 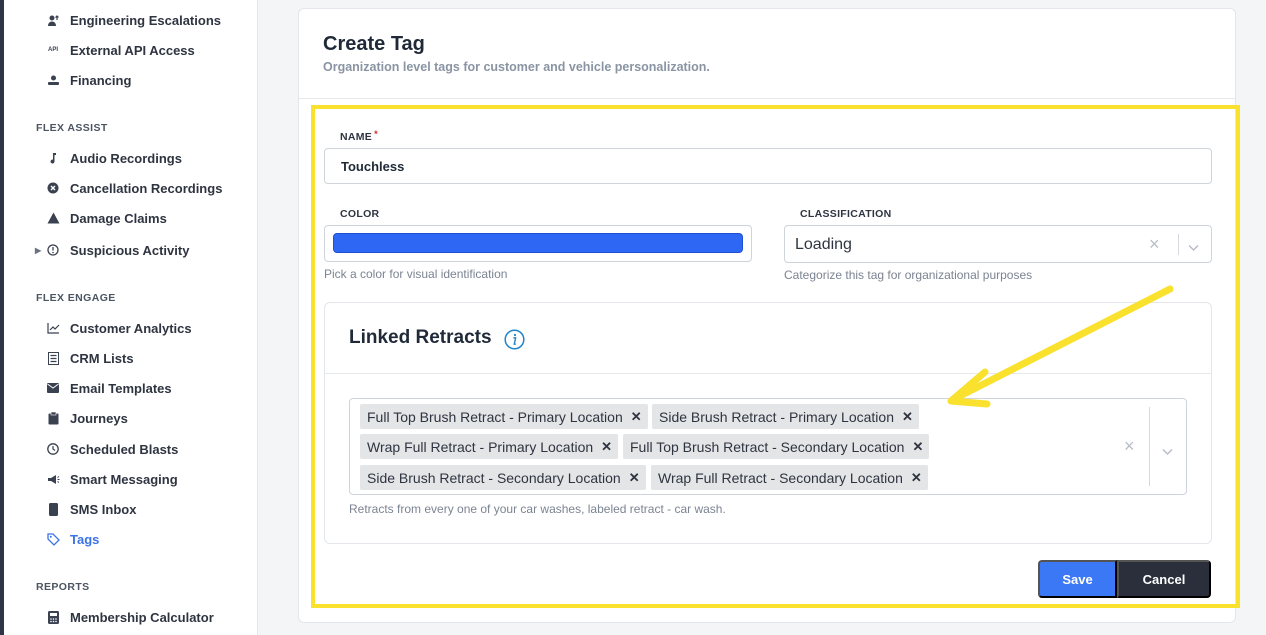 What do you see at coordinates (514, 339) in the screenshot?
I see `info-icon` at bounding box center [514, 339].